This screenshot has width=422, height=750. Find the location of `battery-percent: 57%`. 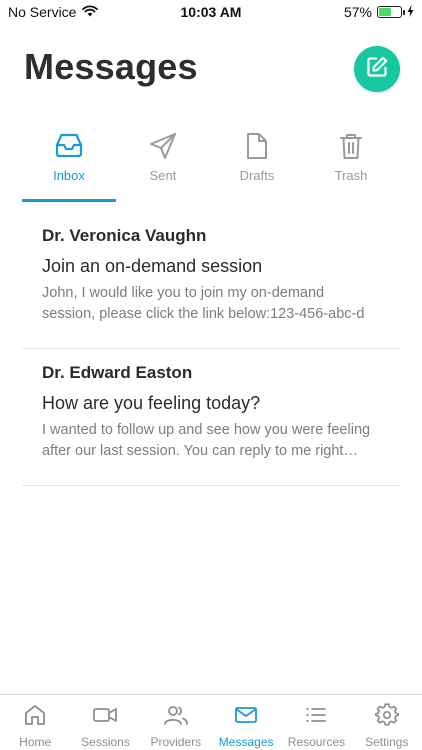

battery-percent: 57% is located at coordinates (357, 12).